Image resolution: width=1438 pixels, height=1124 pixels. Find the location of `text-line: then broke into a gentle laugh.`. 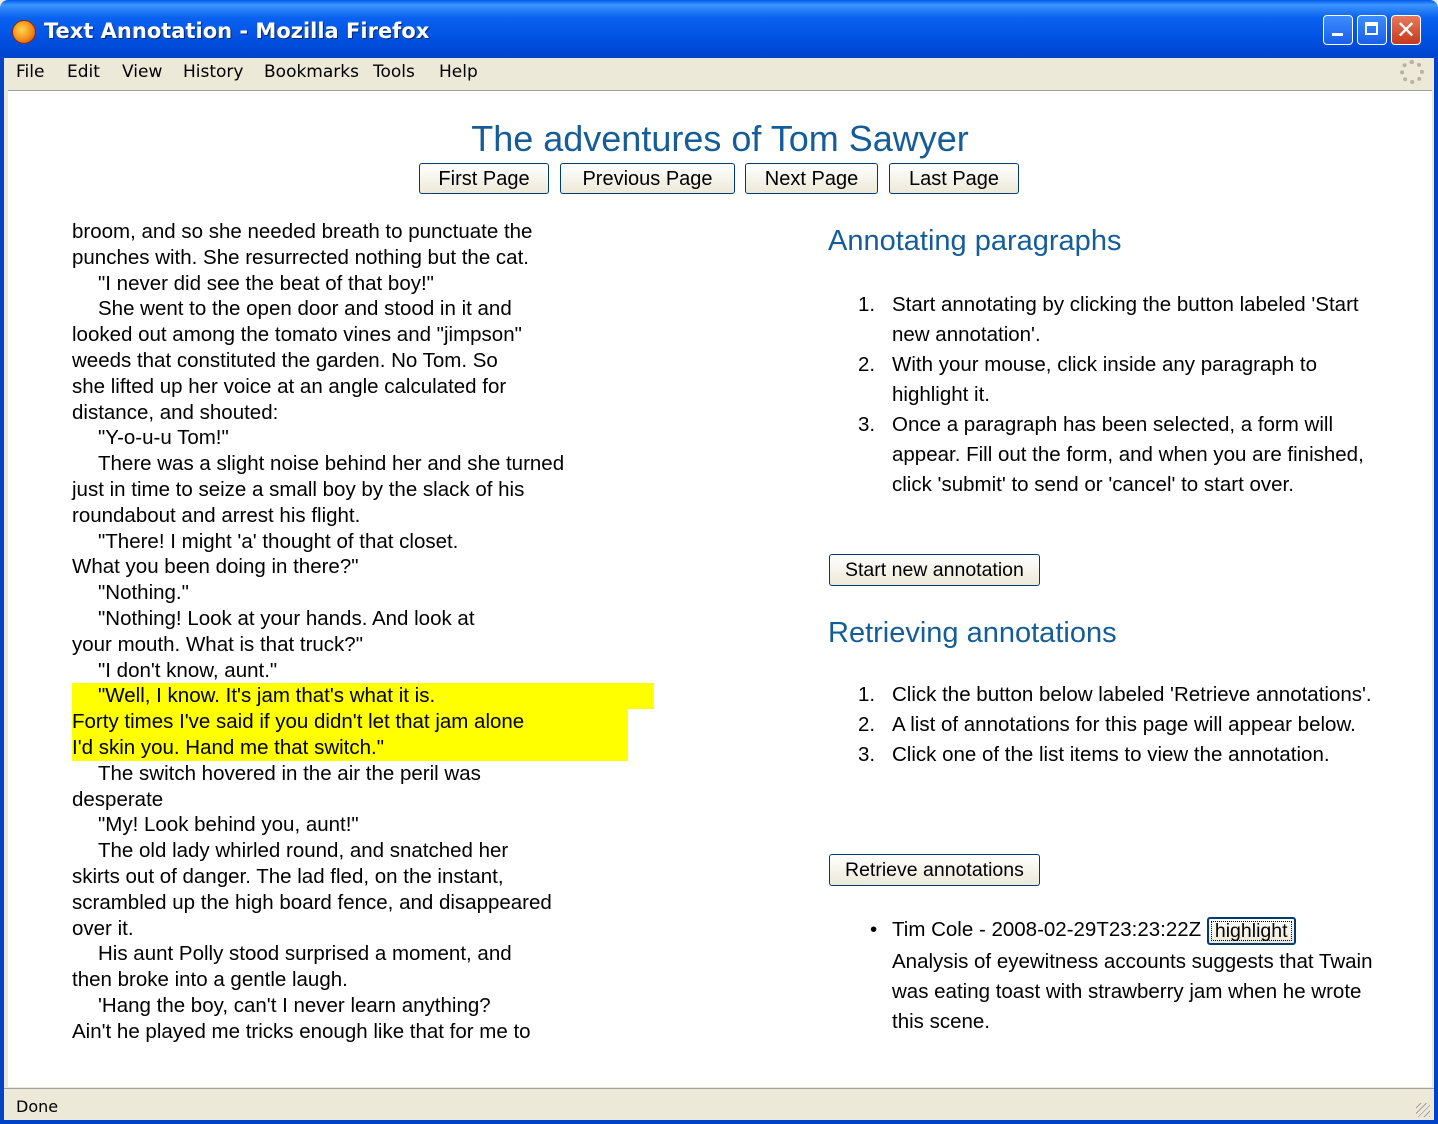

text-line: then broke into a gentle laugh. is located at coordinates (210, 980).